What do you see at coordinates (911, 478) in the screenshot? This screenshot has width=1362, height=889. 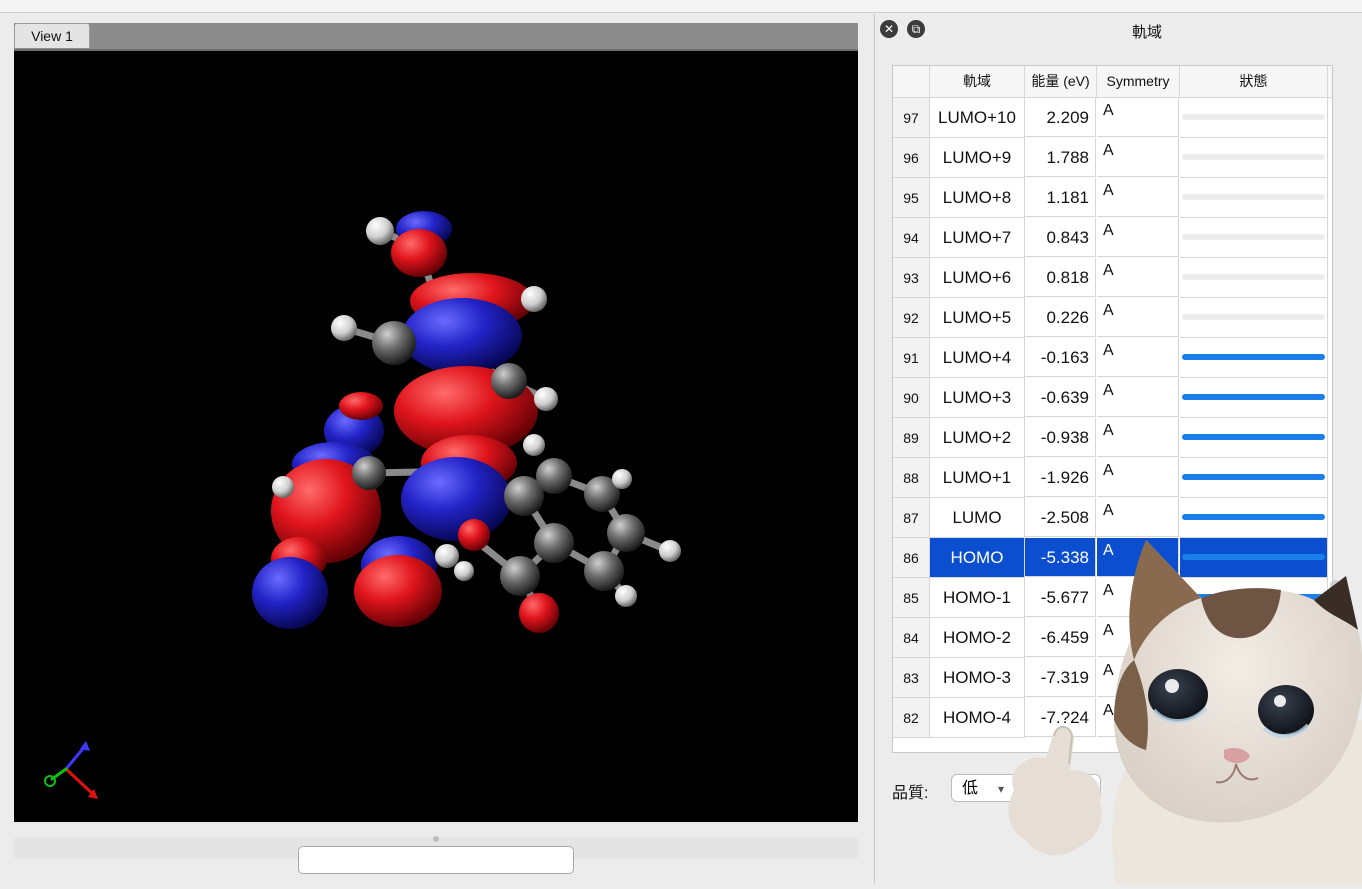 I see `row-index: 88` at bounding box center [911, 478].